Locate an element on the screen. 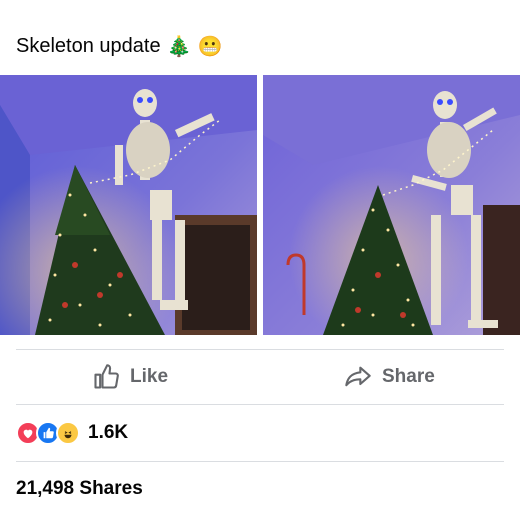  share-arrow-icon is located at coordinates (358, 376).